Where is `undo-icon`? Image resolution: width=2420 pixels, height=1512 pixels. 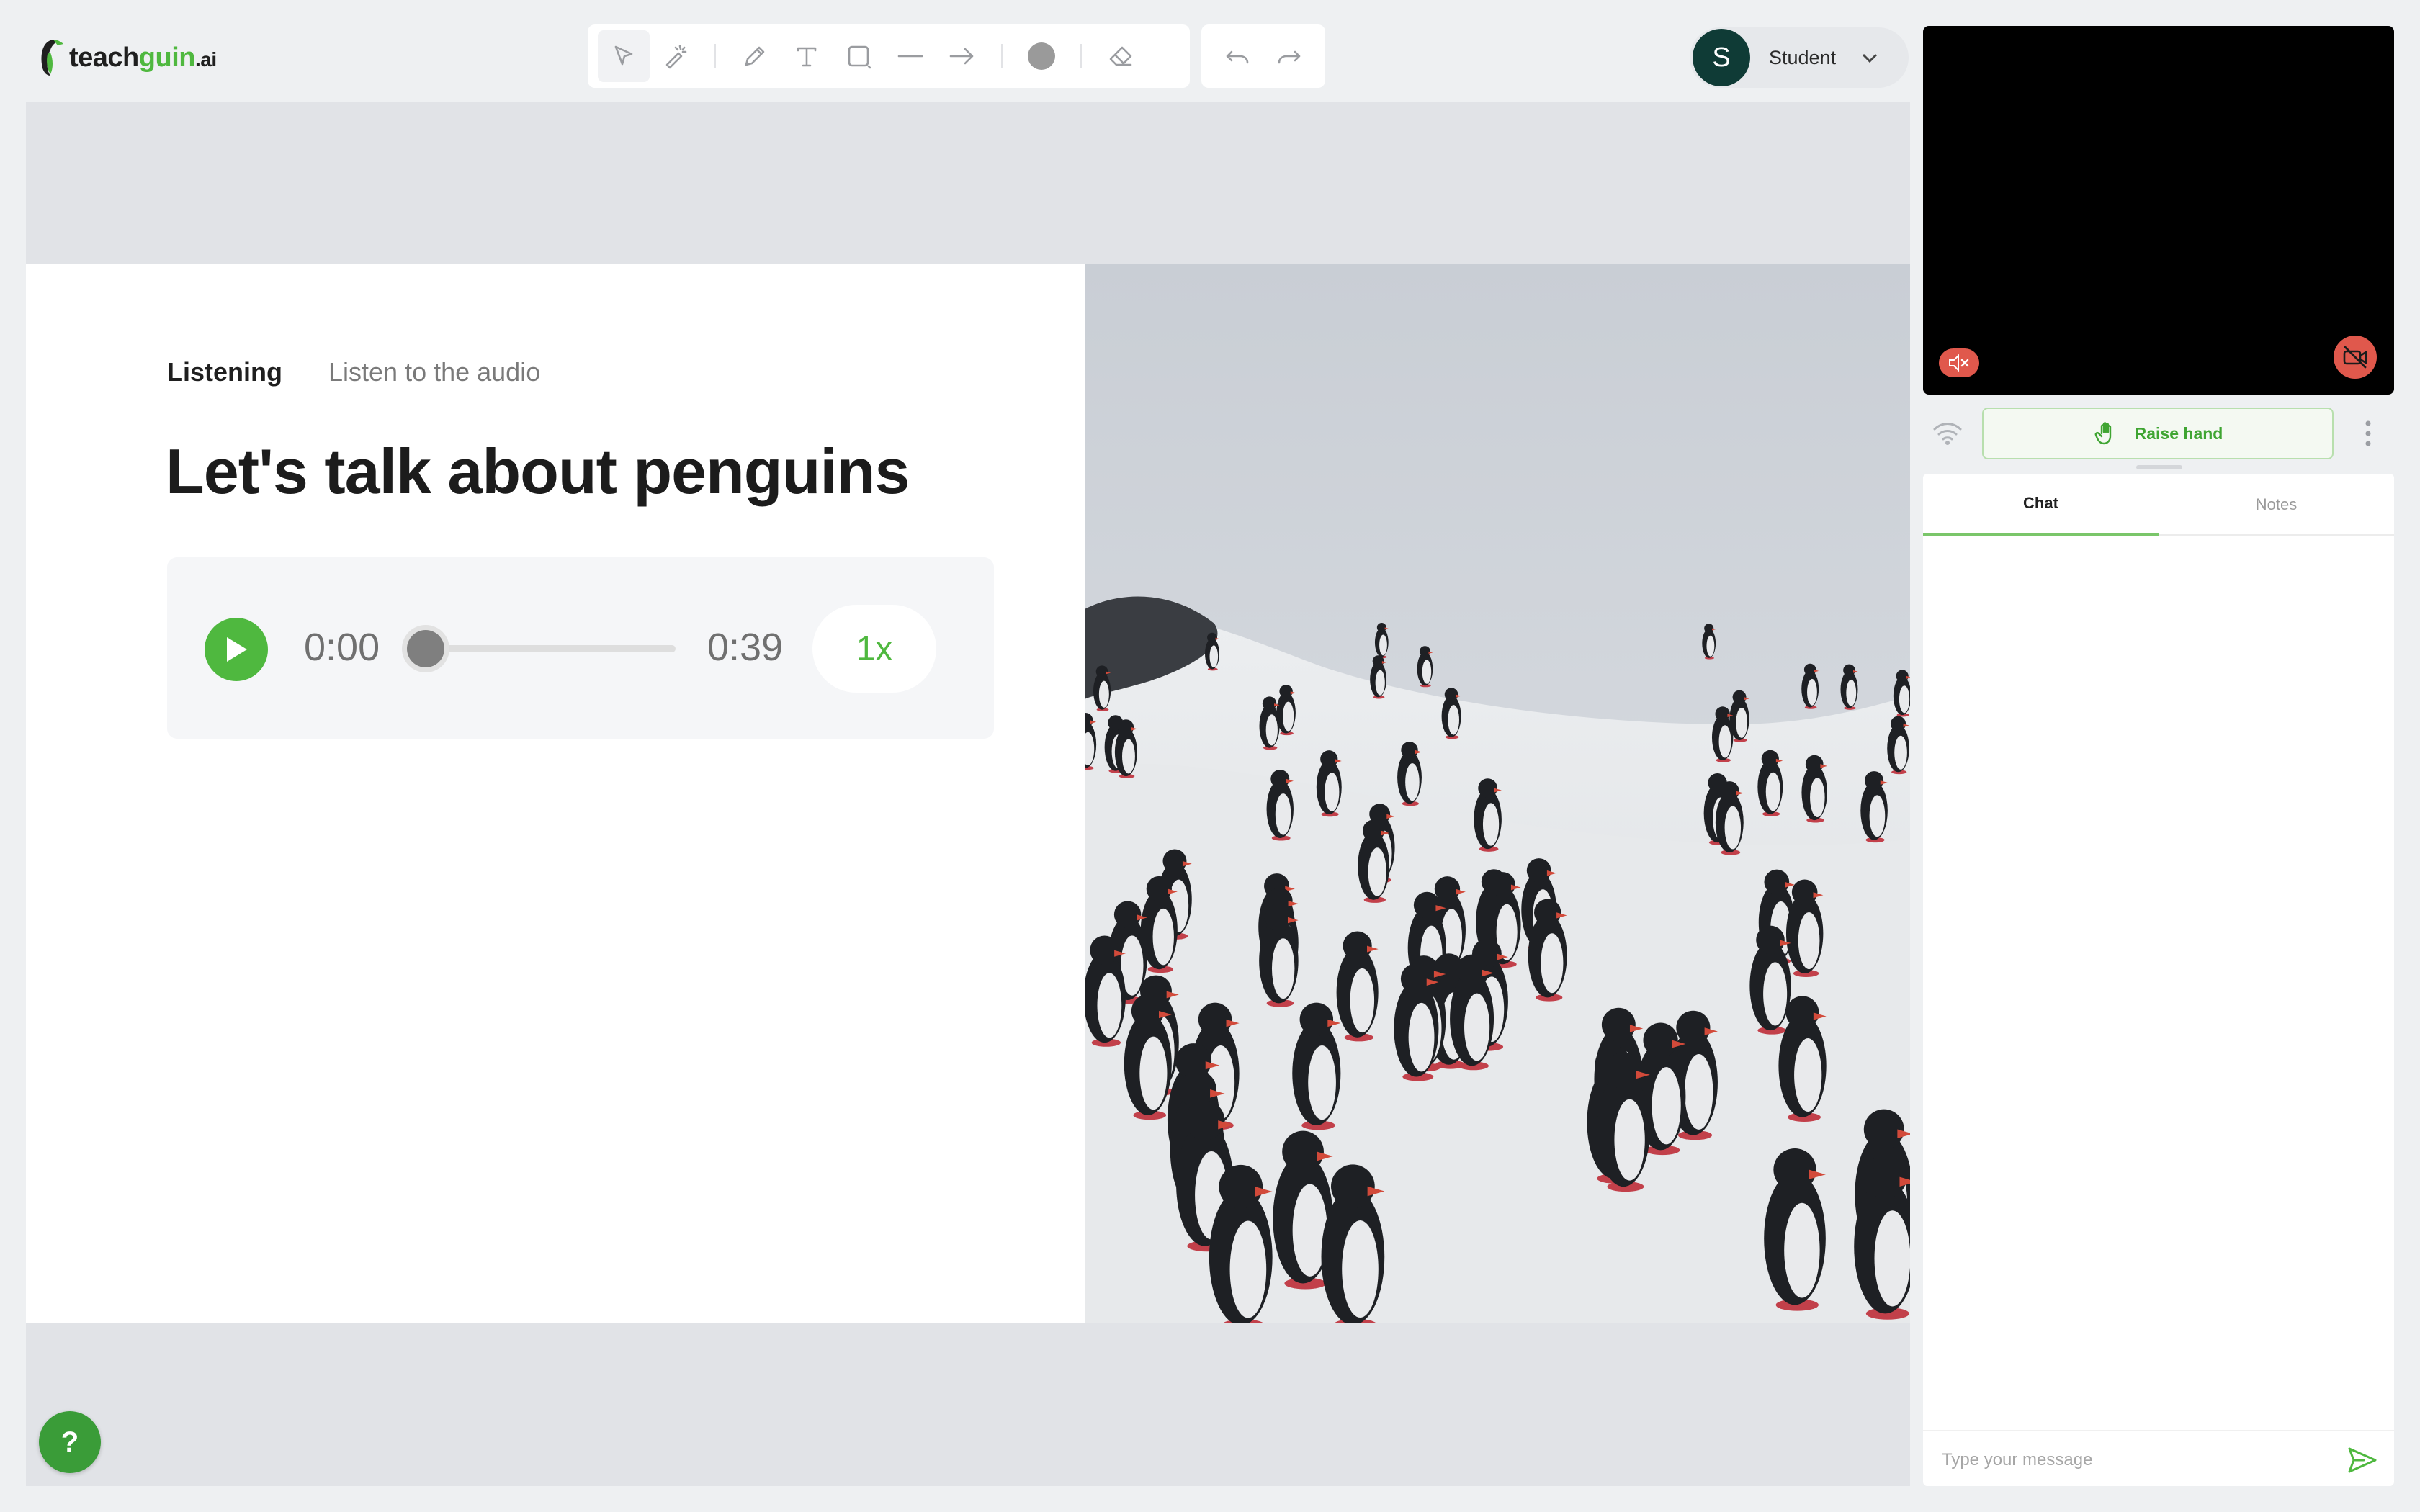 undo-icon is located at coordinates (1237, 57).